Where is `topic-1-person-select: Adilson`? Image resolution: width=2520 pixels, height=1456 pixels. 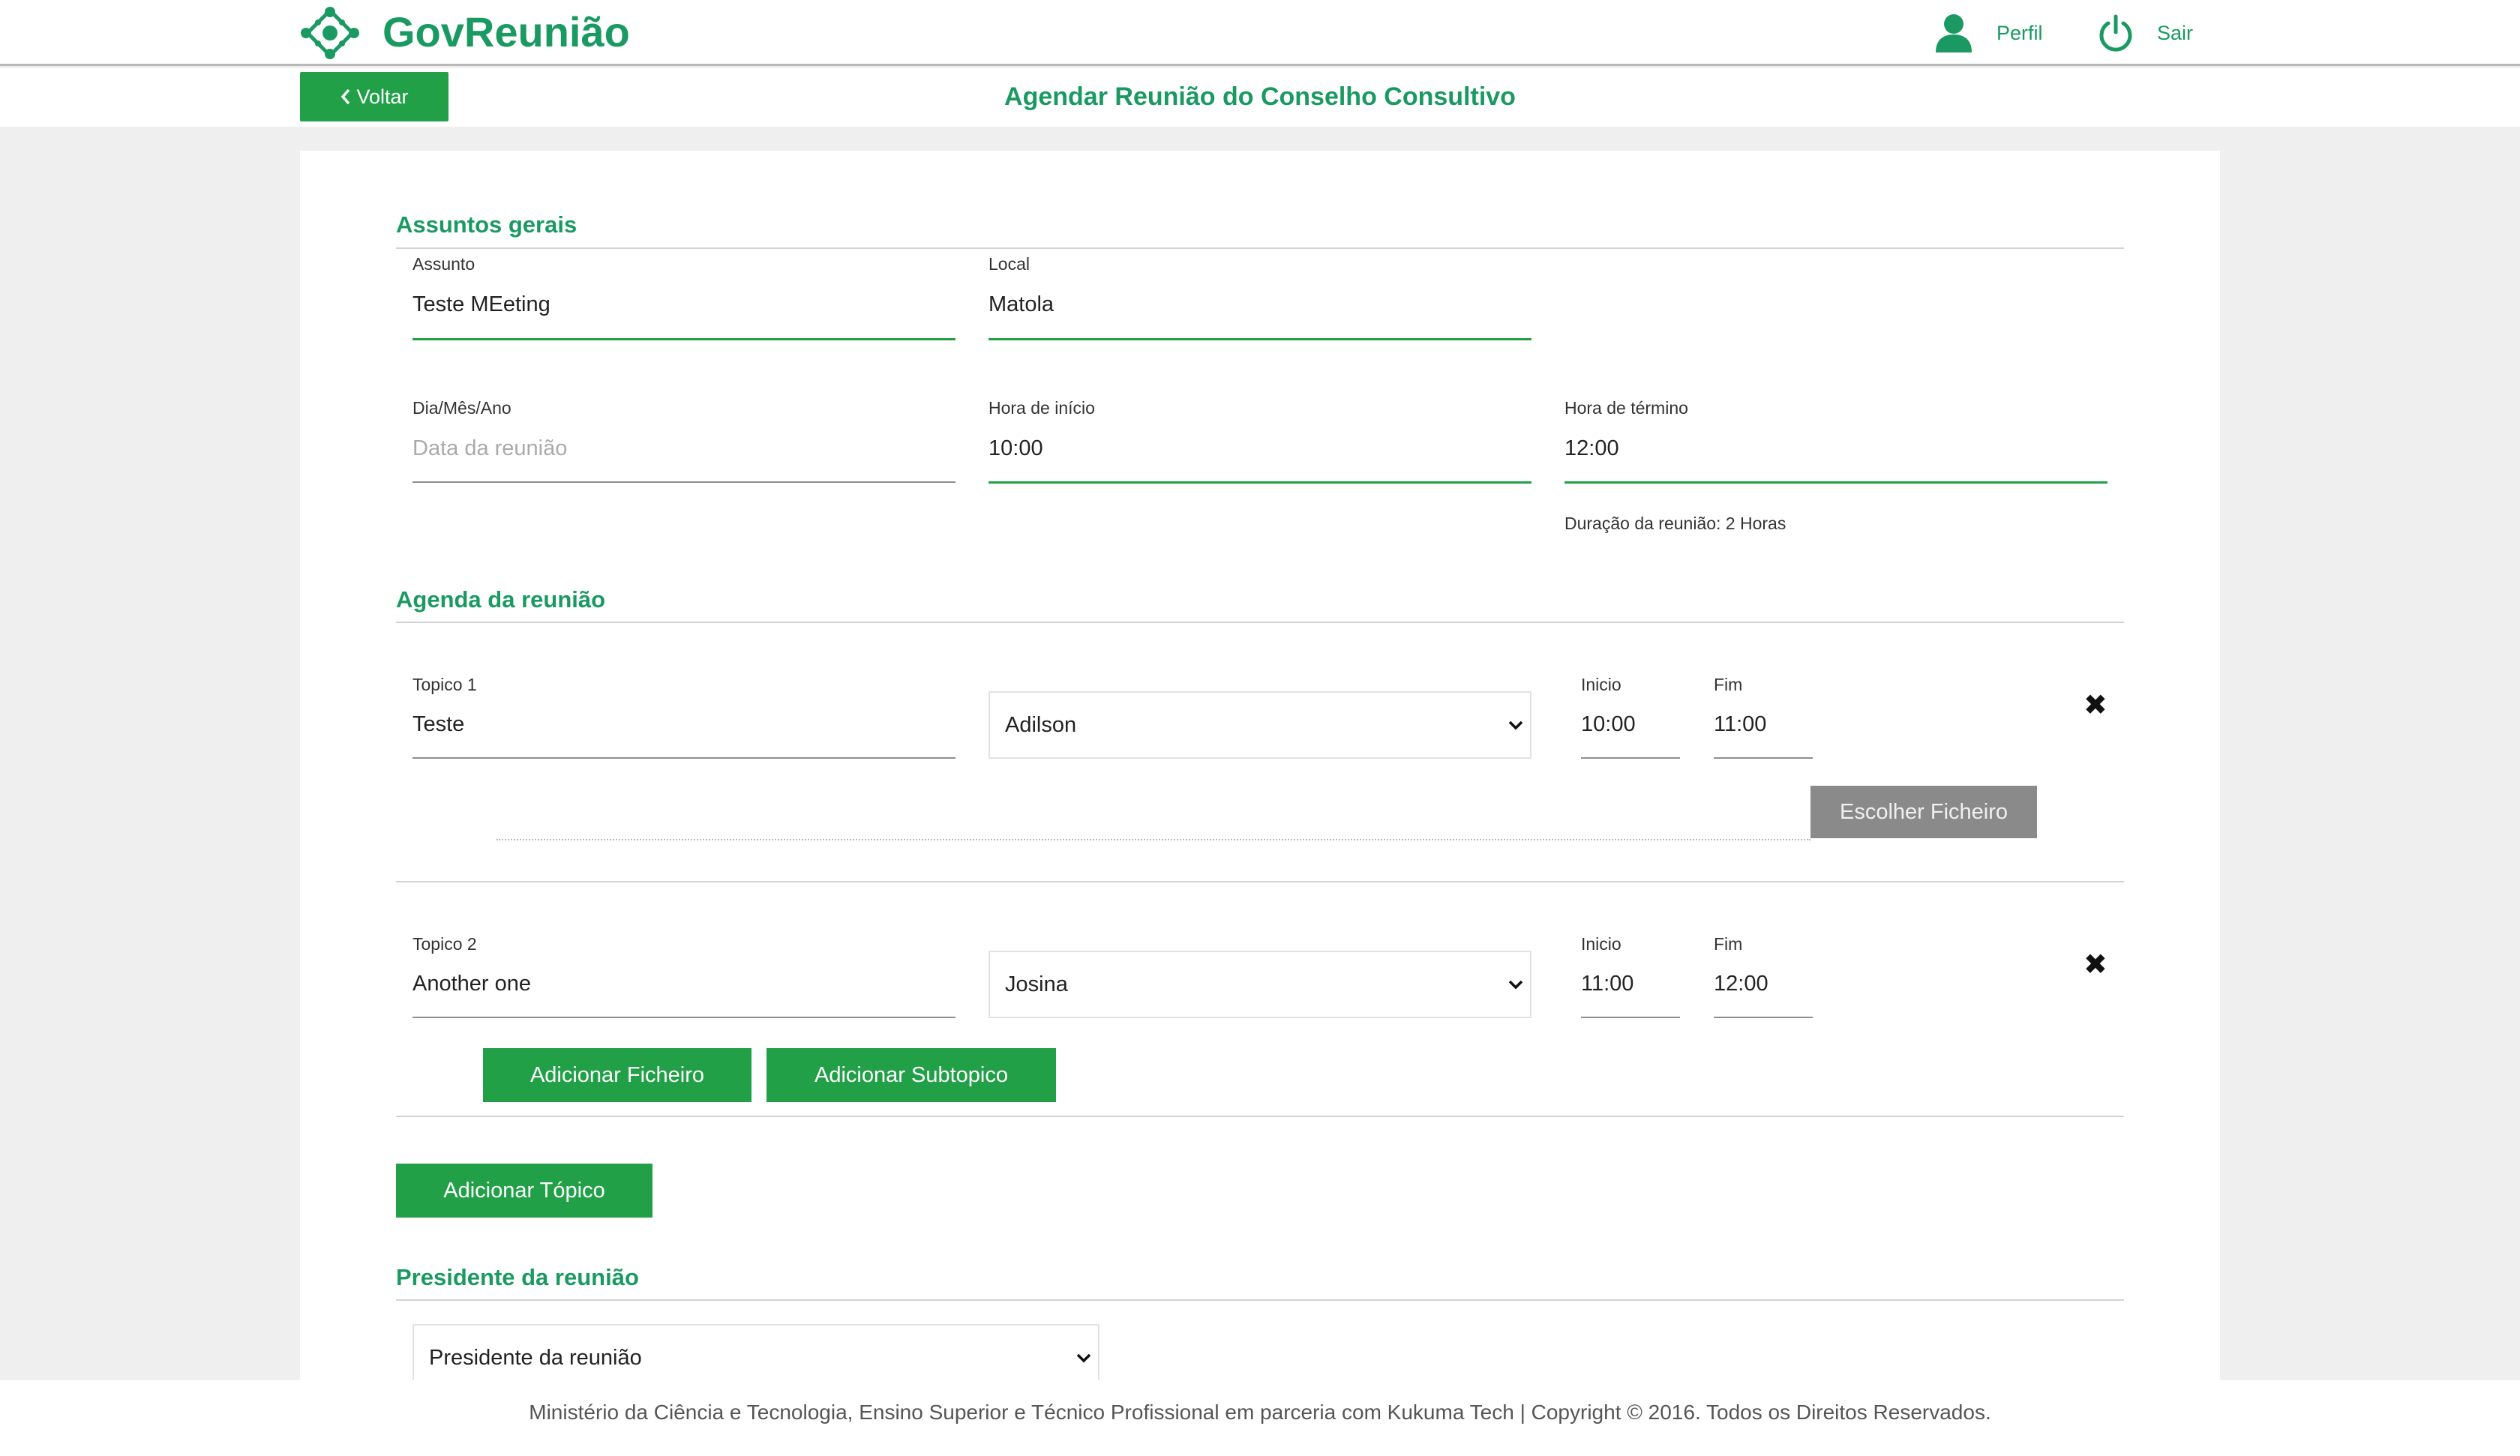 topic-1-person-select: Adilson is located at coordinates (1260, 725).